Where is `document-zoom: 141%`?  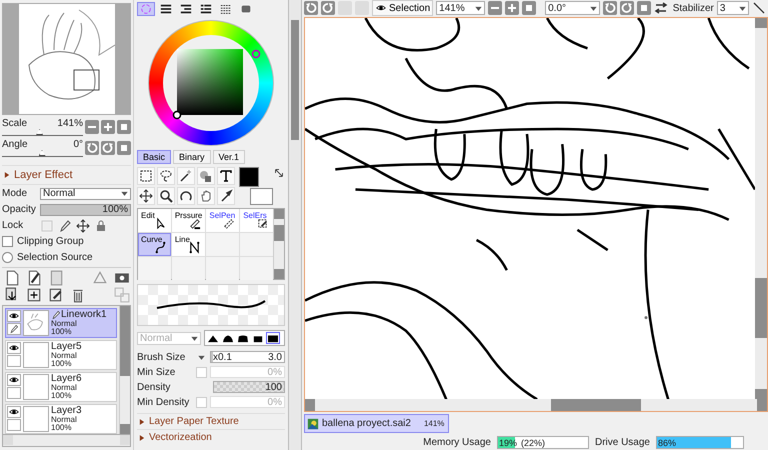 document-zoom: 141% is located at coordinates (434, 423).